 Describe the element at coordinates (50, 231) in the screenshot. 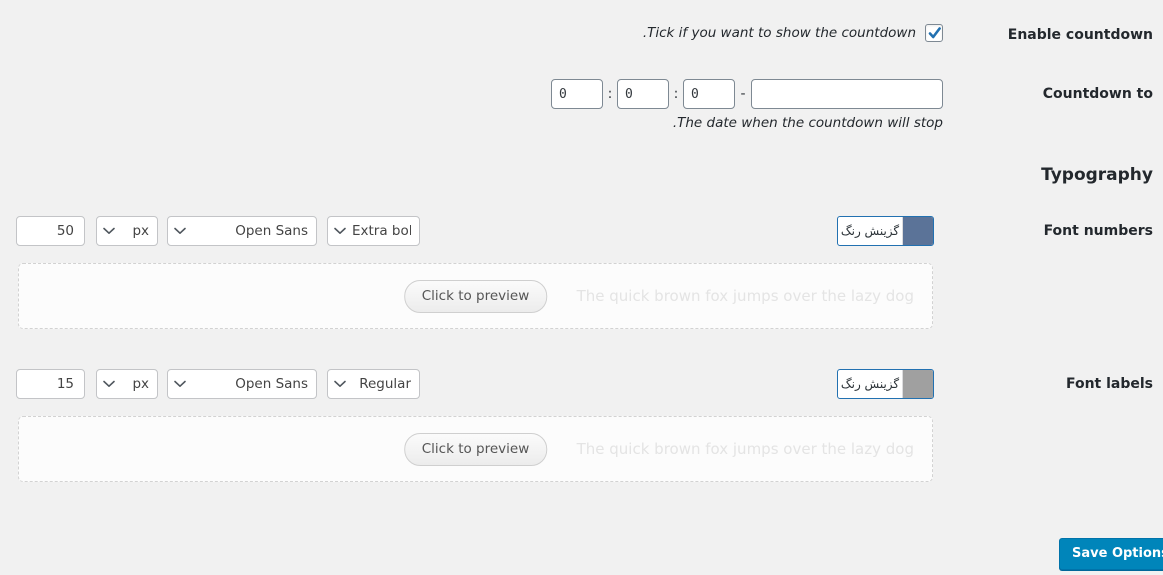

I see `font-numbers-size-input` at that location.